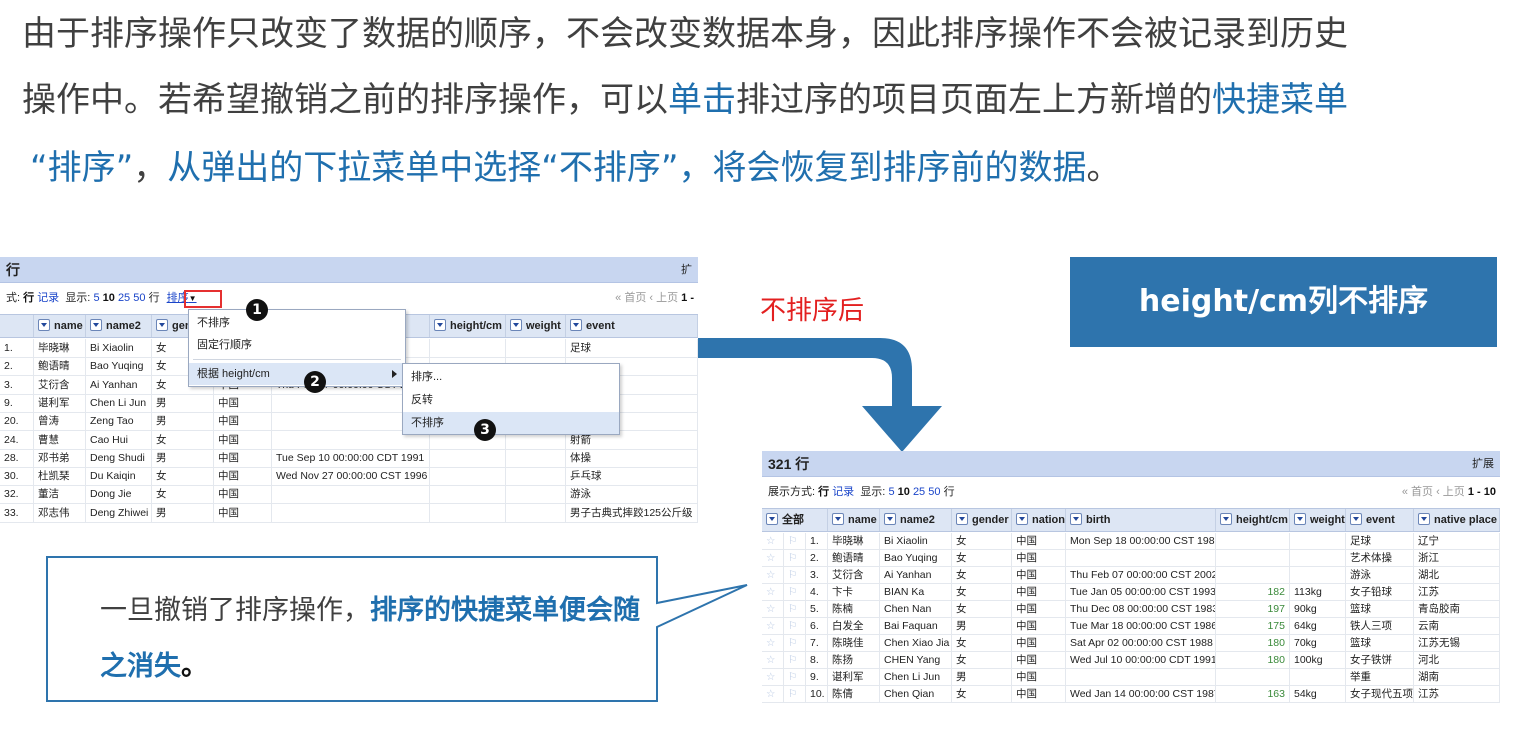 The image size is (1522, 747). Describe the element at coordinates (1141, 520) in the screenshot. I see `right-col-birth: birth` at that location.